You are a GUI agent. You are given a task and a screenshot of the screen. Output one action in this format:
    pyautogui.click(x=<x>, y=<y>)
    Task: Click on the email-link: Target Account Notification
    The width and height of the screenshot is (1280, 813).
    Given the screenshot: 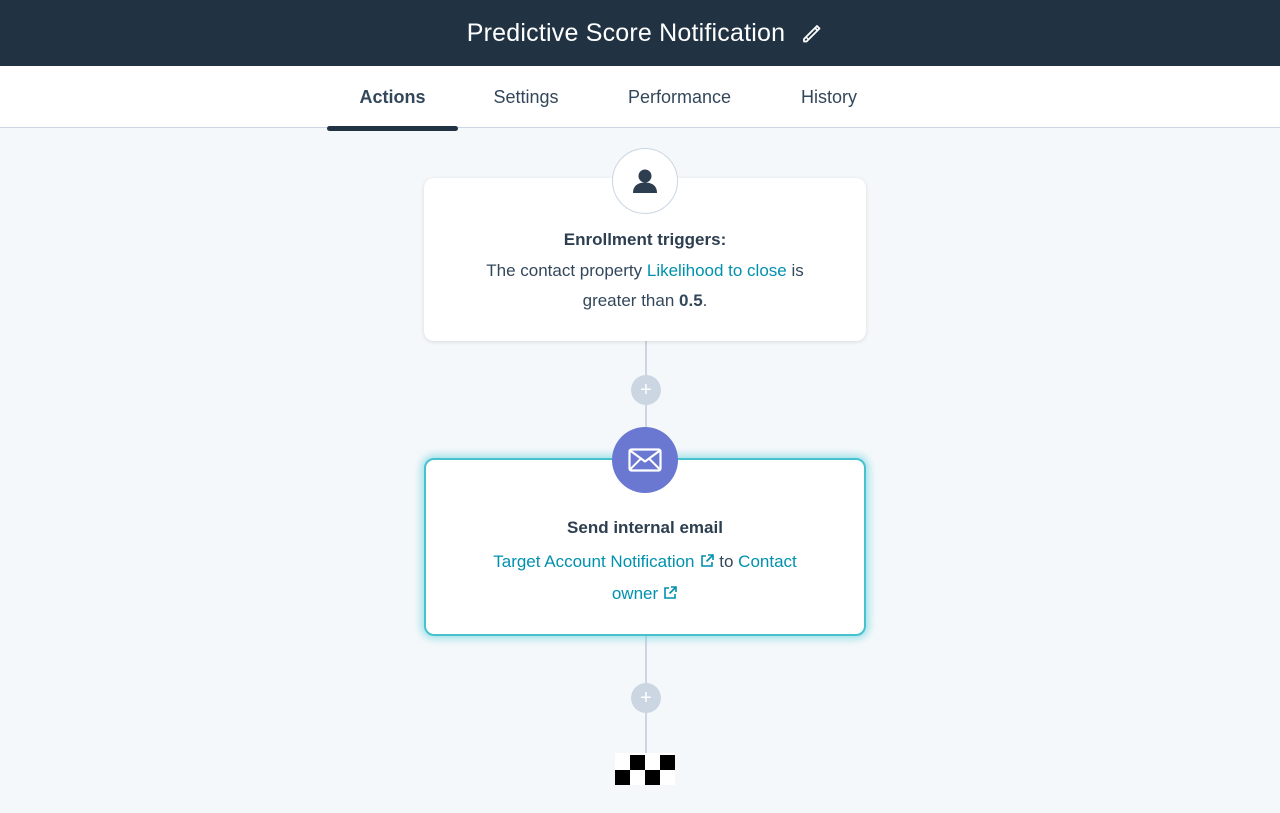 What is the action you would take?
    pyautogui.click(x=603, y=561)
    